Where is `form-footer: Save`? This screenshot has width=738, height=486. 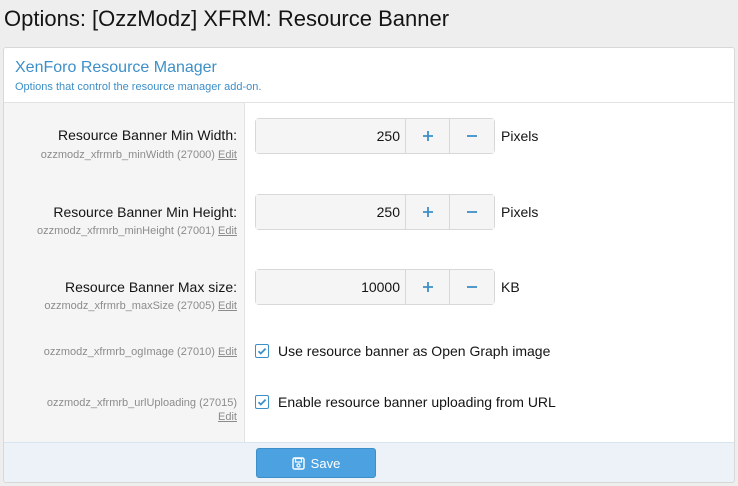
form-footer: Save is located at coordinates (369, 462).